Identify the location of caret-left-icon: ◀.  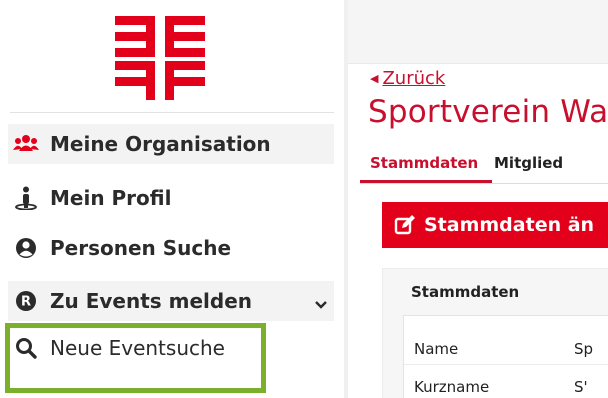
(374, 78).